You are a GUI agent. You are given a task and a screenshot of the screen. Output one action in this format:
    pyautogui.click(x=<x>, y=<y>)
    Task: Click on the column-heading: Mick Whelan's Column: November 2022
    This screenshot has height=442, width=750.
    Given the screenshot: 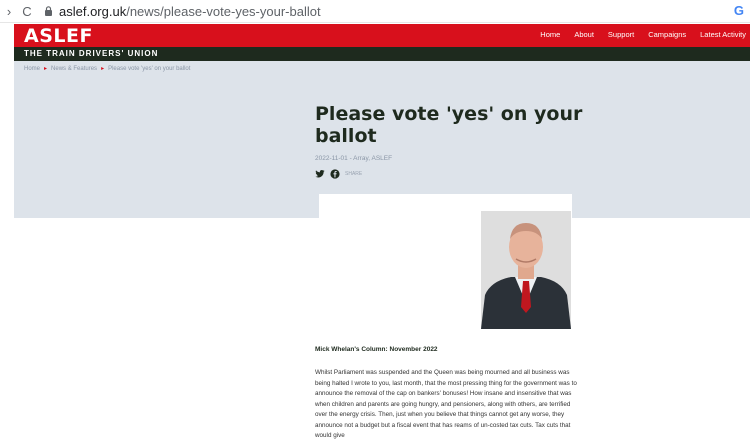 What is the action you would take?
    pyautogui.click(x=376, y=349)
    